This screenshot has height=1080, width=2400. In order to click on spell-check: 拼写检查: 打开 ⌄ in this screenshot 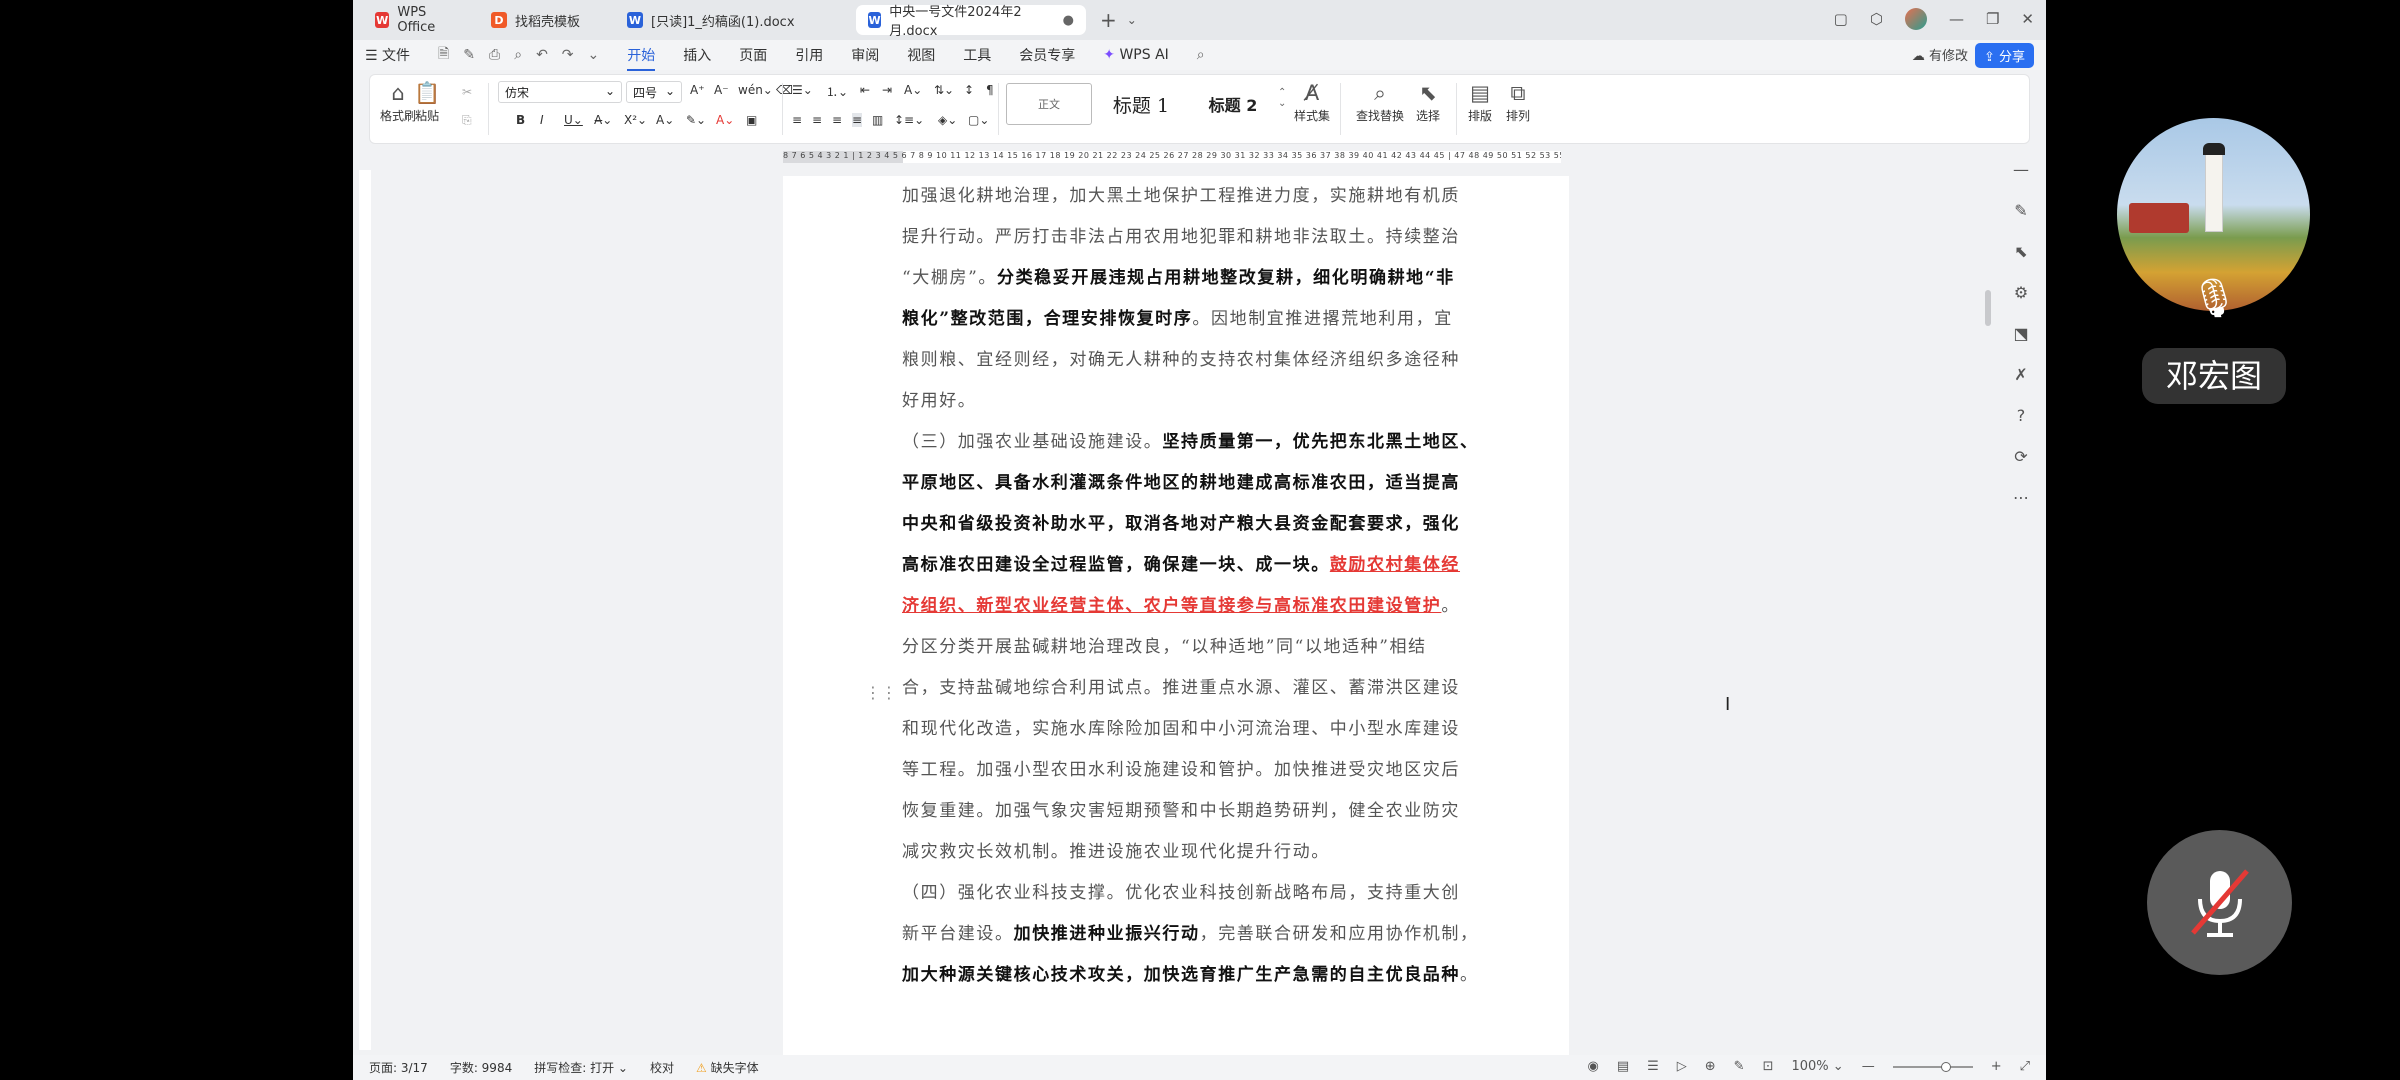, I will do `click(581, 1067)`.